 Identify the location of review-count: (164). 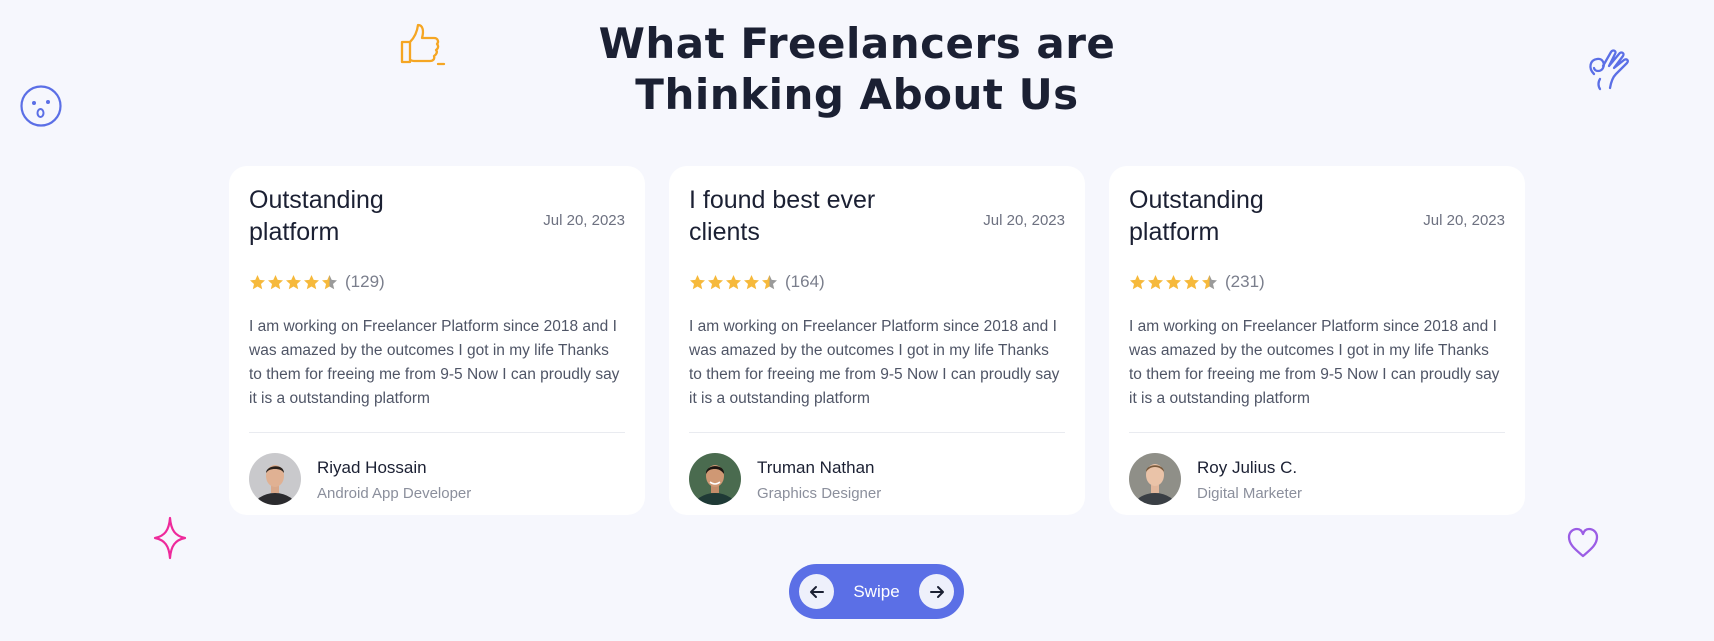
(805, 281).